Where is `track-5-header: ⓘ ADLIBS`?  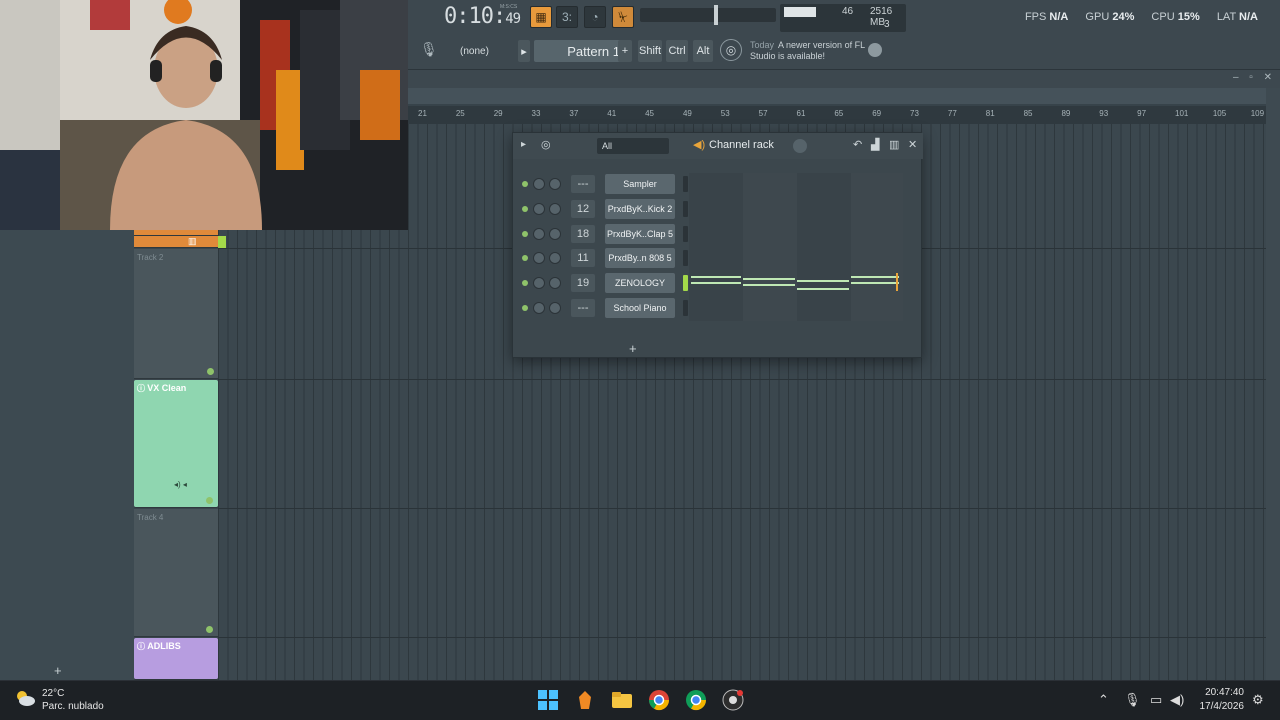
track-5-header: ⓘ ADLIBS is located at coordinates (176, 659).